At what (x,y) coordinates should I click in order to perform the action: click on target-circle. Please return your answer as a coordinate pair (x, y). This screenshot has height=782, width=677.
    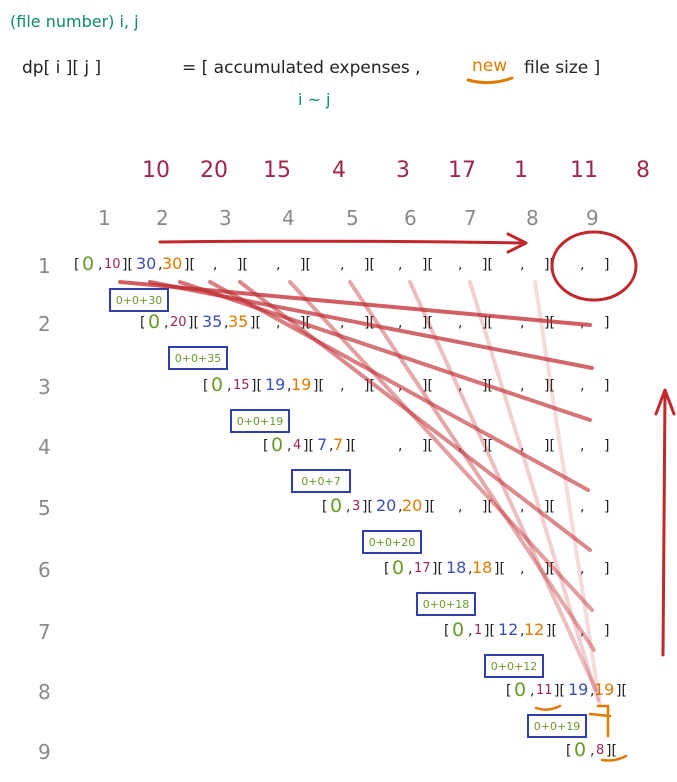
    Looking at the image, I should click on (594, 266).